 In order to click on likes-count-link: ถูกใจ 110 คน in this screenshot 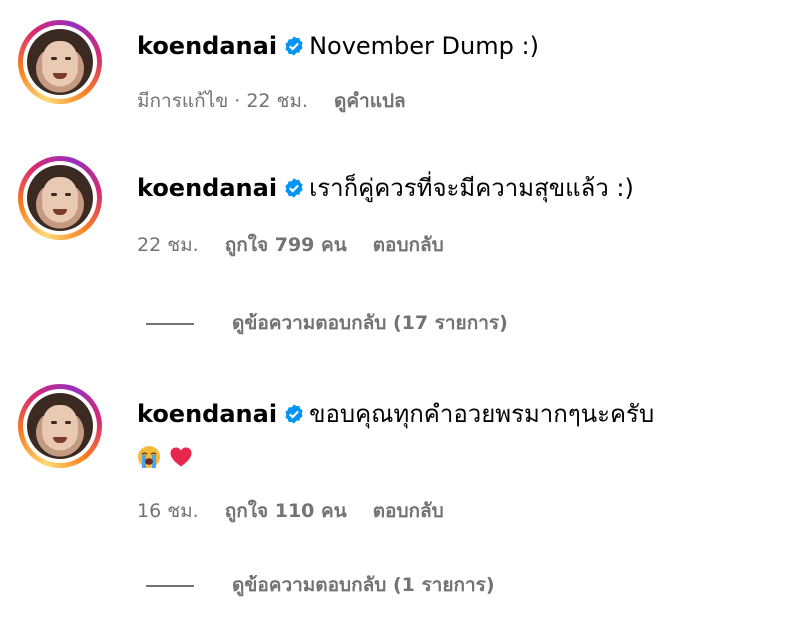, I will do `click(286, 511)`.